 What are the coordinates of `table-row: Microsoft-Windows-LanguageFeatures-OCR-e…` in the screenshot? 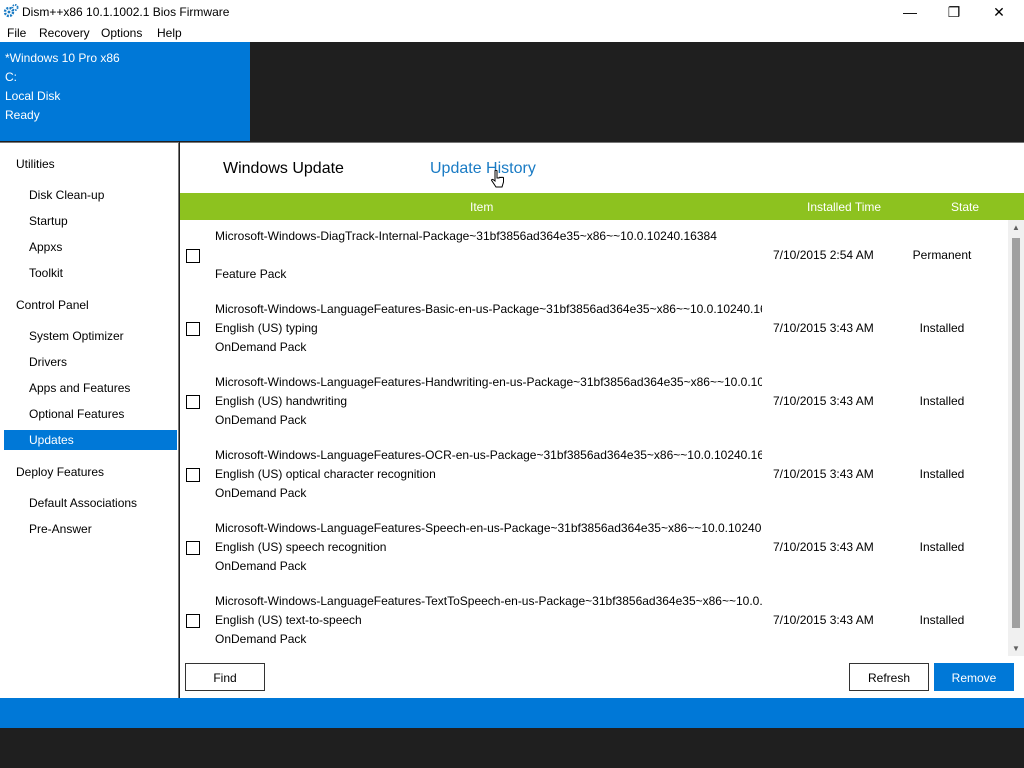 It's located at (594, 475).